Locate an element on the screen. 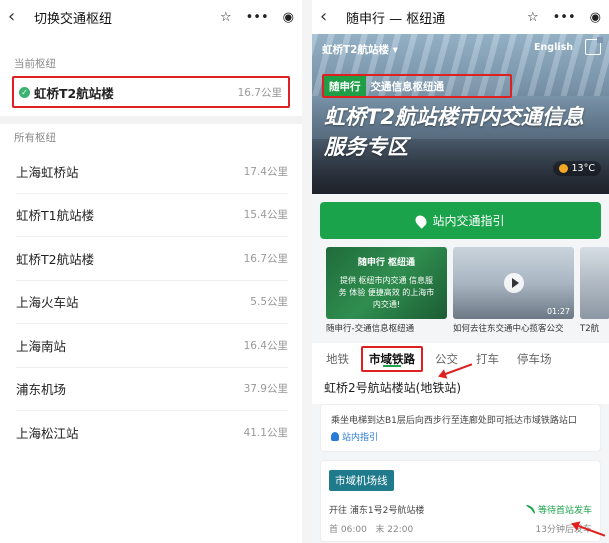 The height and width of the screenshot is (543, 609). tab-city-railway: 市域铁路 is located at coordinates (392, 359).